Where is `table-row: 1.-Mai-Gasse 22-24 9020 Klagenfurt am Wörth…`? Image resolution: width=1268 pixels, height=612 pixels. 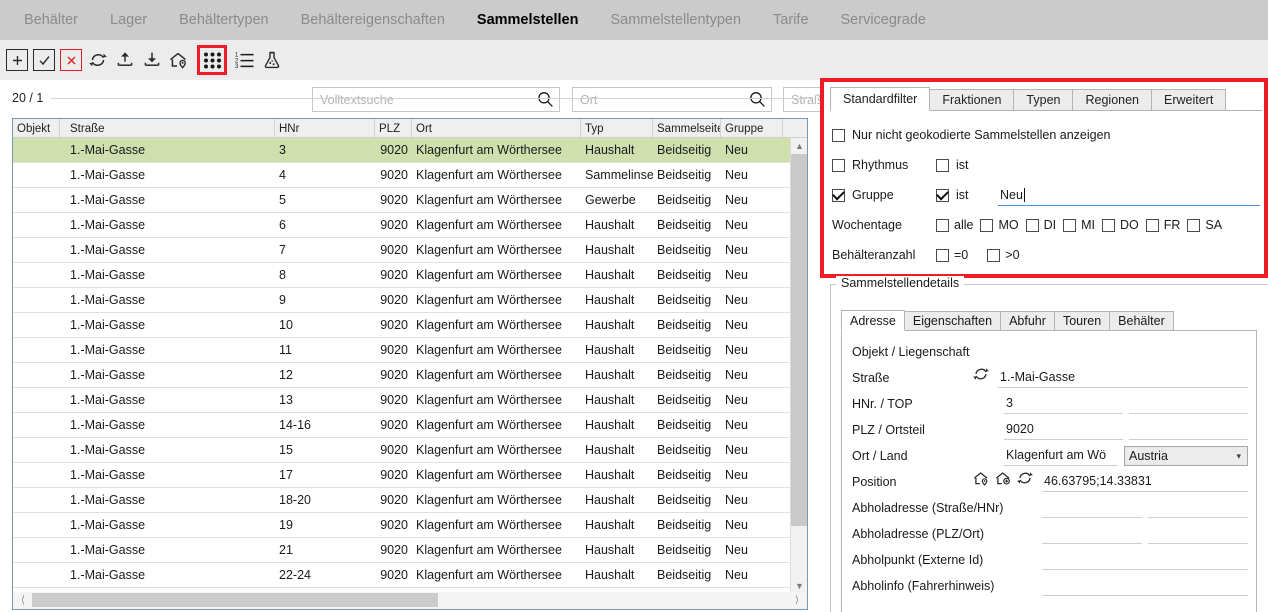
table-row: 1.-Mai-Gasse 22-24 9020 Klagenfurt am Wörth… is located at coordinates (410, 575).